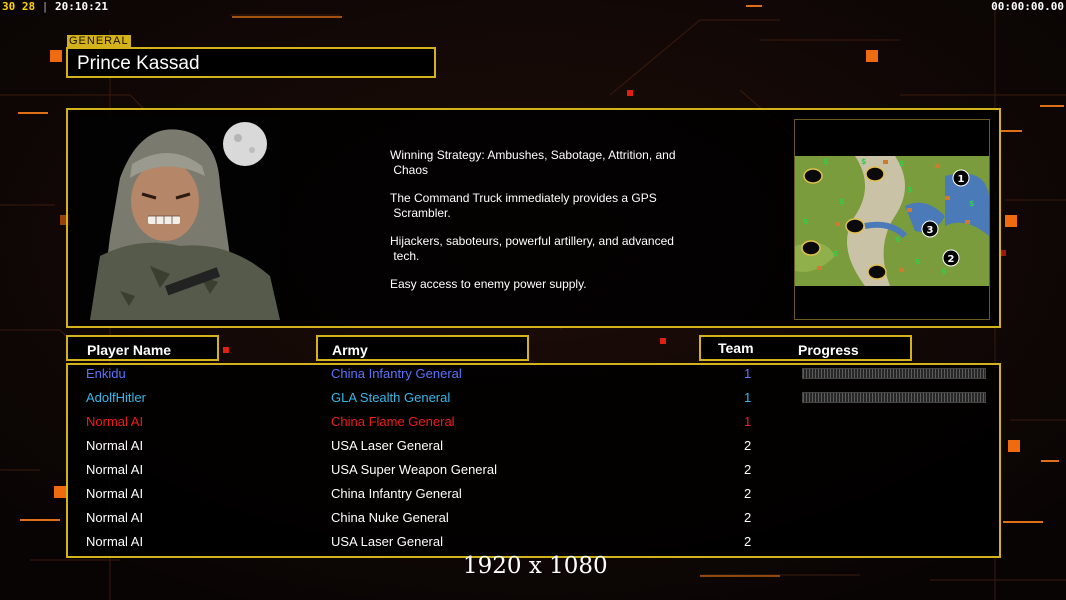 The image size is (1066, 600). What do you see at coordinates (535, 495) in the screenshot?
I see `table-row: Normal AI China Infantry General 2` at bounding box center [535, 495].